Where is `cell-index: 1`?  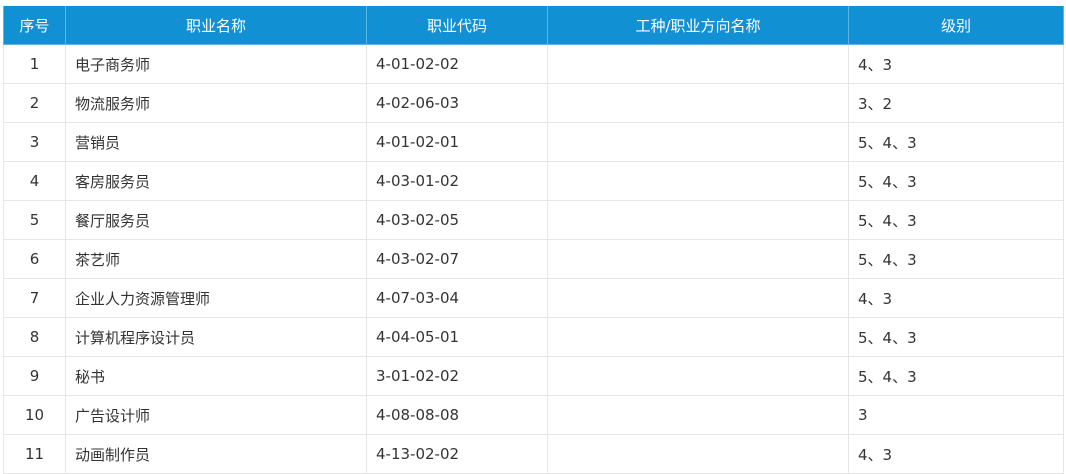
cell-index: 1 is located at coordinates (34, 64).